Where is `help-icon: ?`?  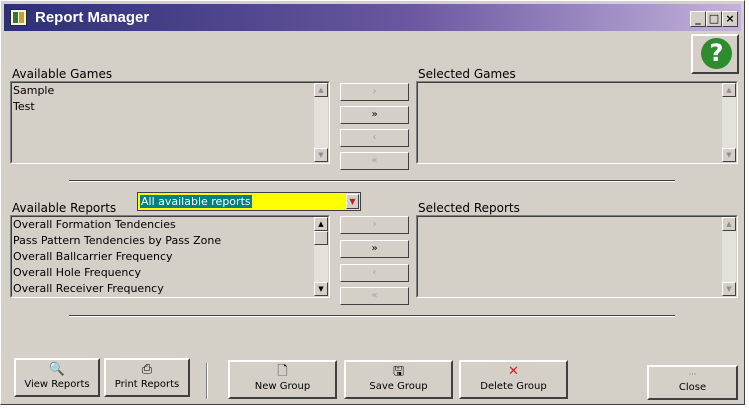 help-icon: ? is located at coordinates (716, 53).